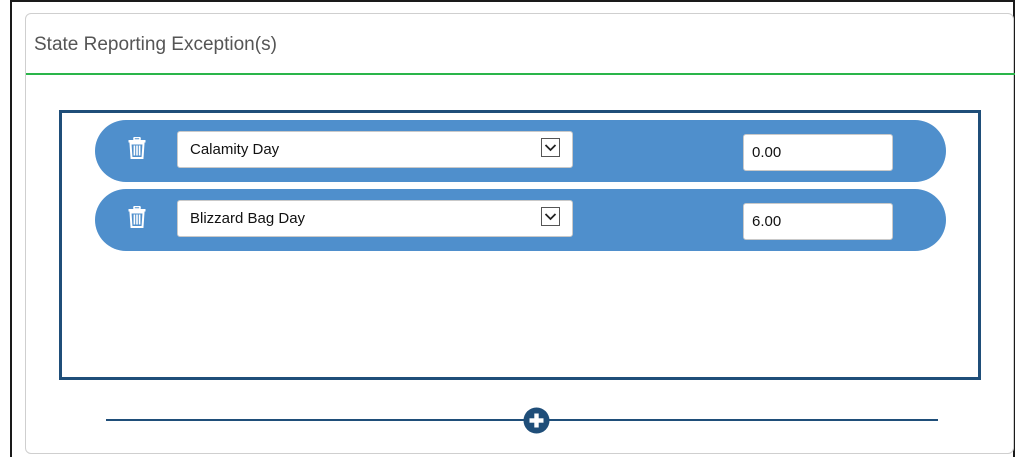  I want to click on exception-row: Blizzard Bag Day, so click(520, 220).